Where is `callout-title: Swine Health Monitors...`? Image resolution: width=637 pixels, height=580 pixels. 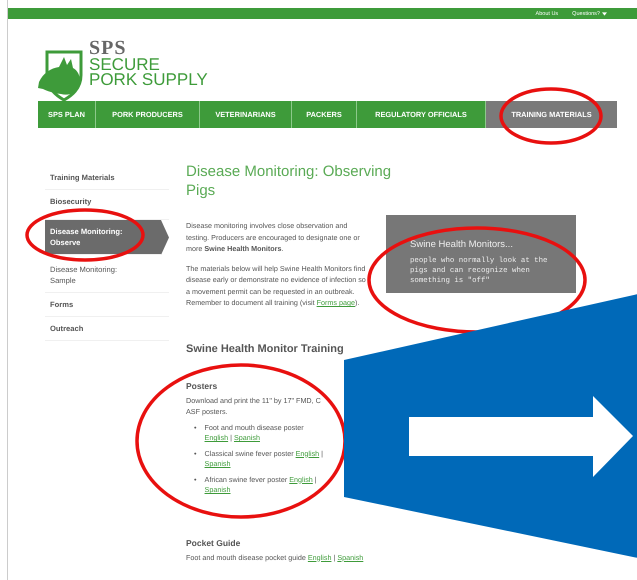 callout-title: Swine Health Monitors... is located at coordinates (462, 244).